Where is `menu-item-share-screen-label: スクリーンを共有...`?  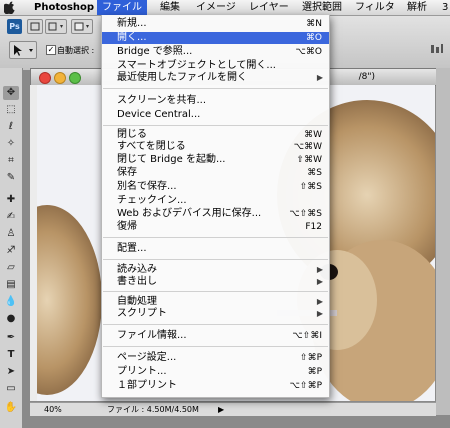 menu-item-share-screen-label: スクリーンを共有... is located at coordinates (162, 100).